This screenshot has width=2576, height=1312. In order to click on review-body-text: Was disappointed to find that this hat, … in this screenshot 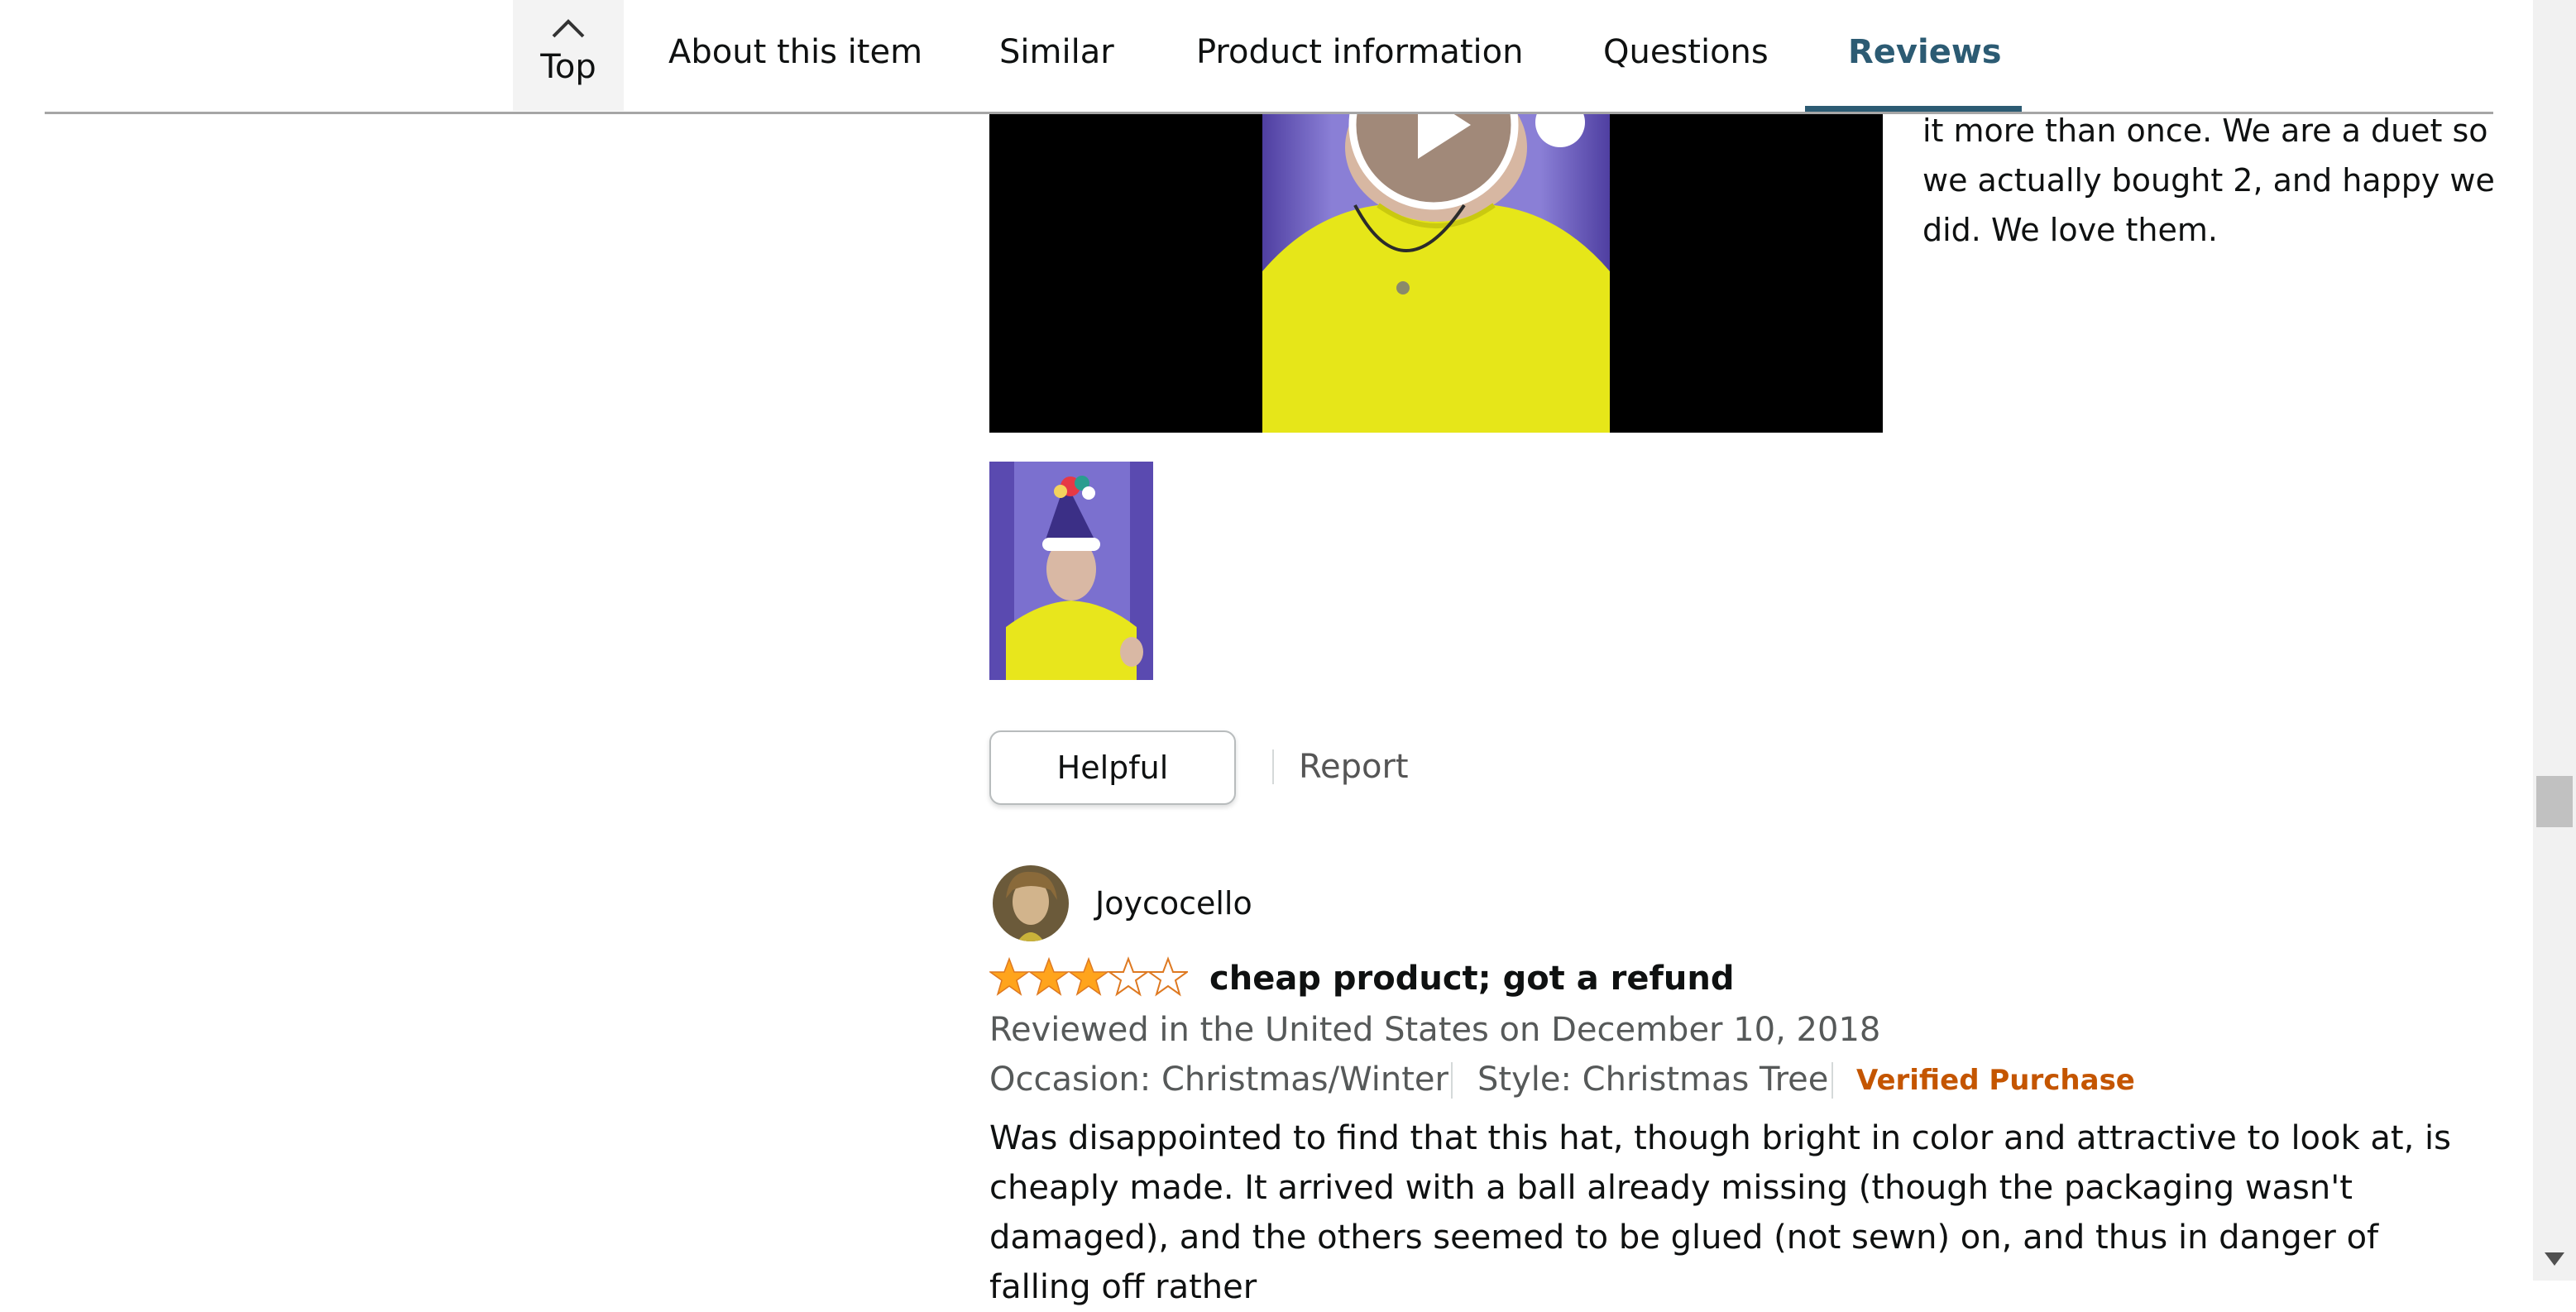, I will do `click(1720, 1212)`.